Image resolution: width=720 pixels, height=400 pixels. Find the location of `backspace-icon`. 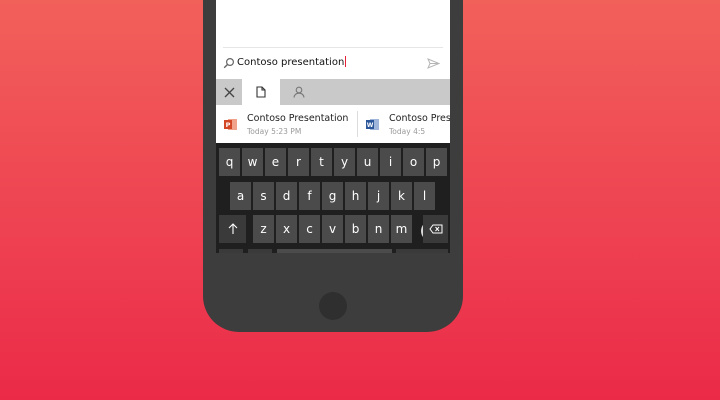

backspace-icon is located at coordinates (435, 229).